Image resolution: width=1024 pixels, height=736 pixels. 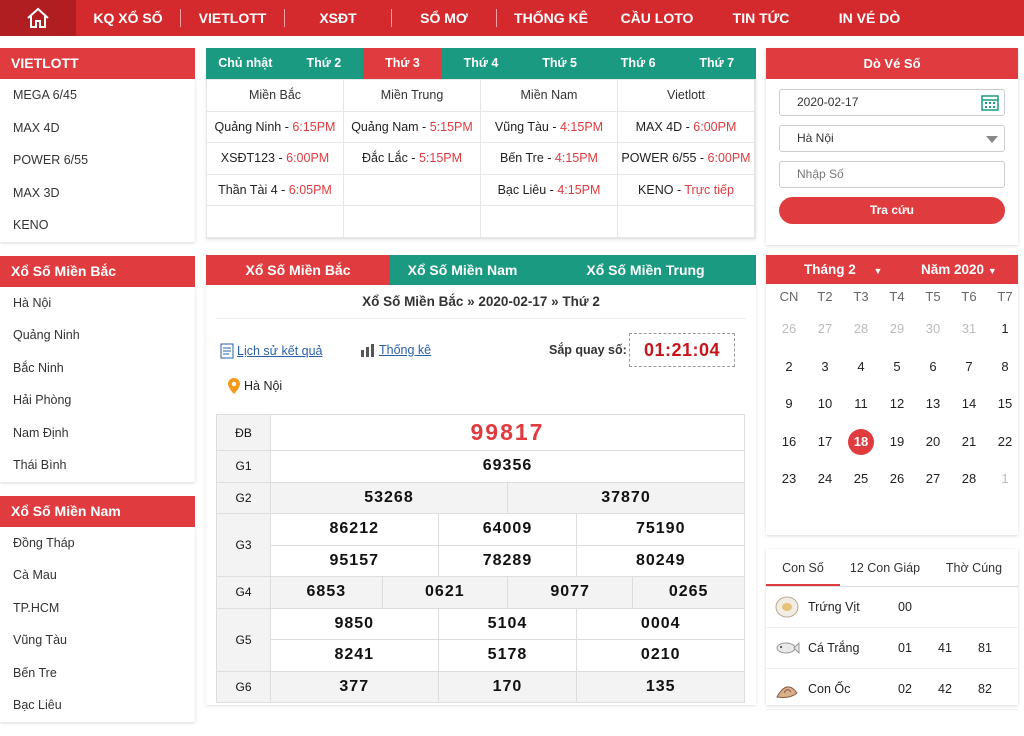 I want to click on calendar-day: 15, so click(x=1005, y=404).